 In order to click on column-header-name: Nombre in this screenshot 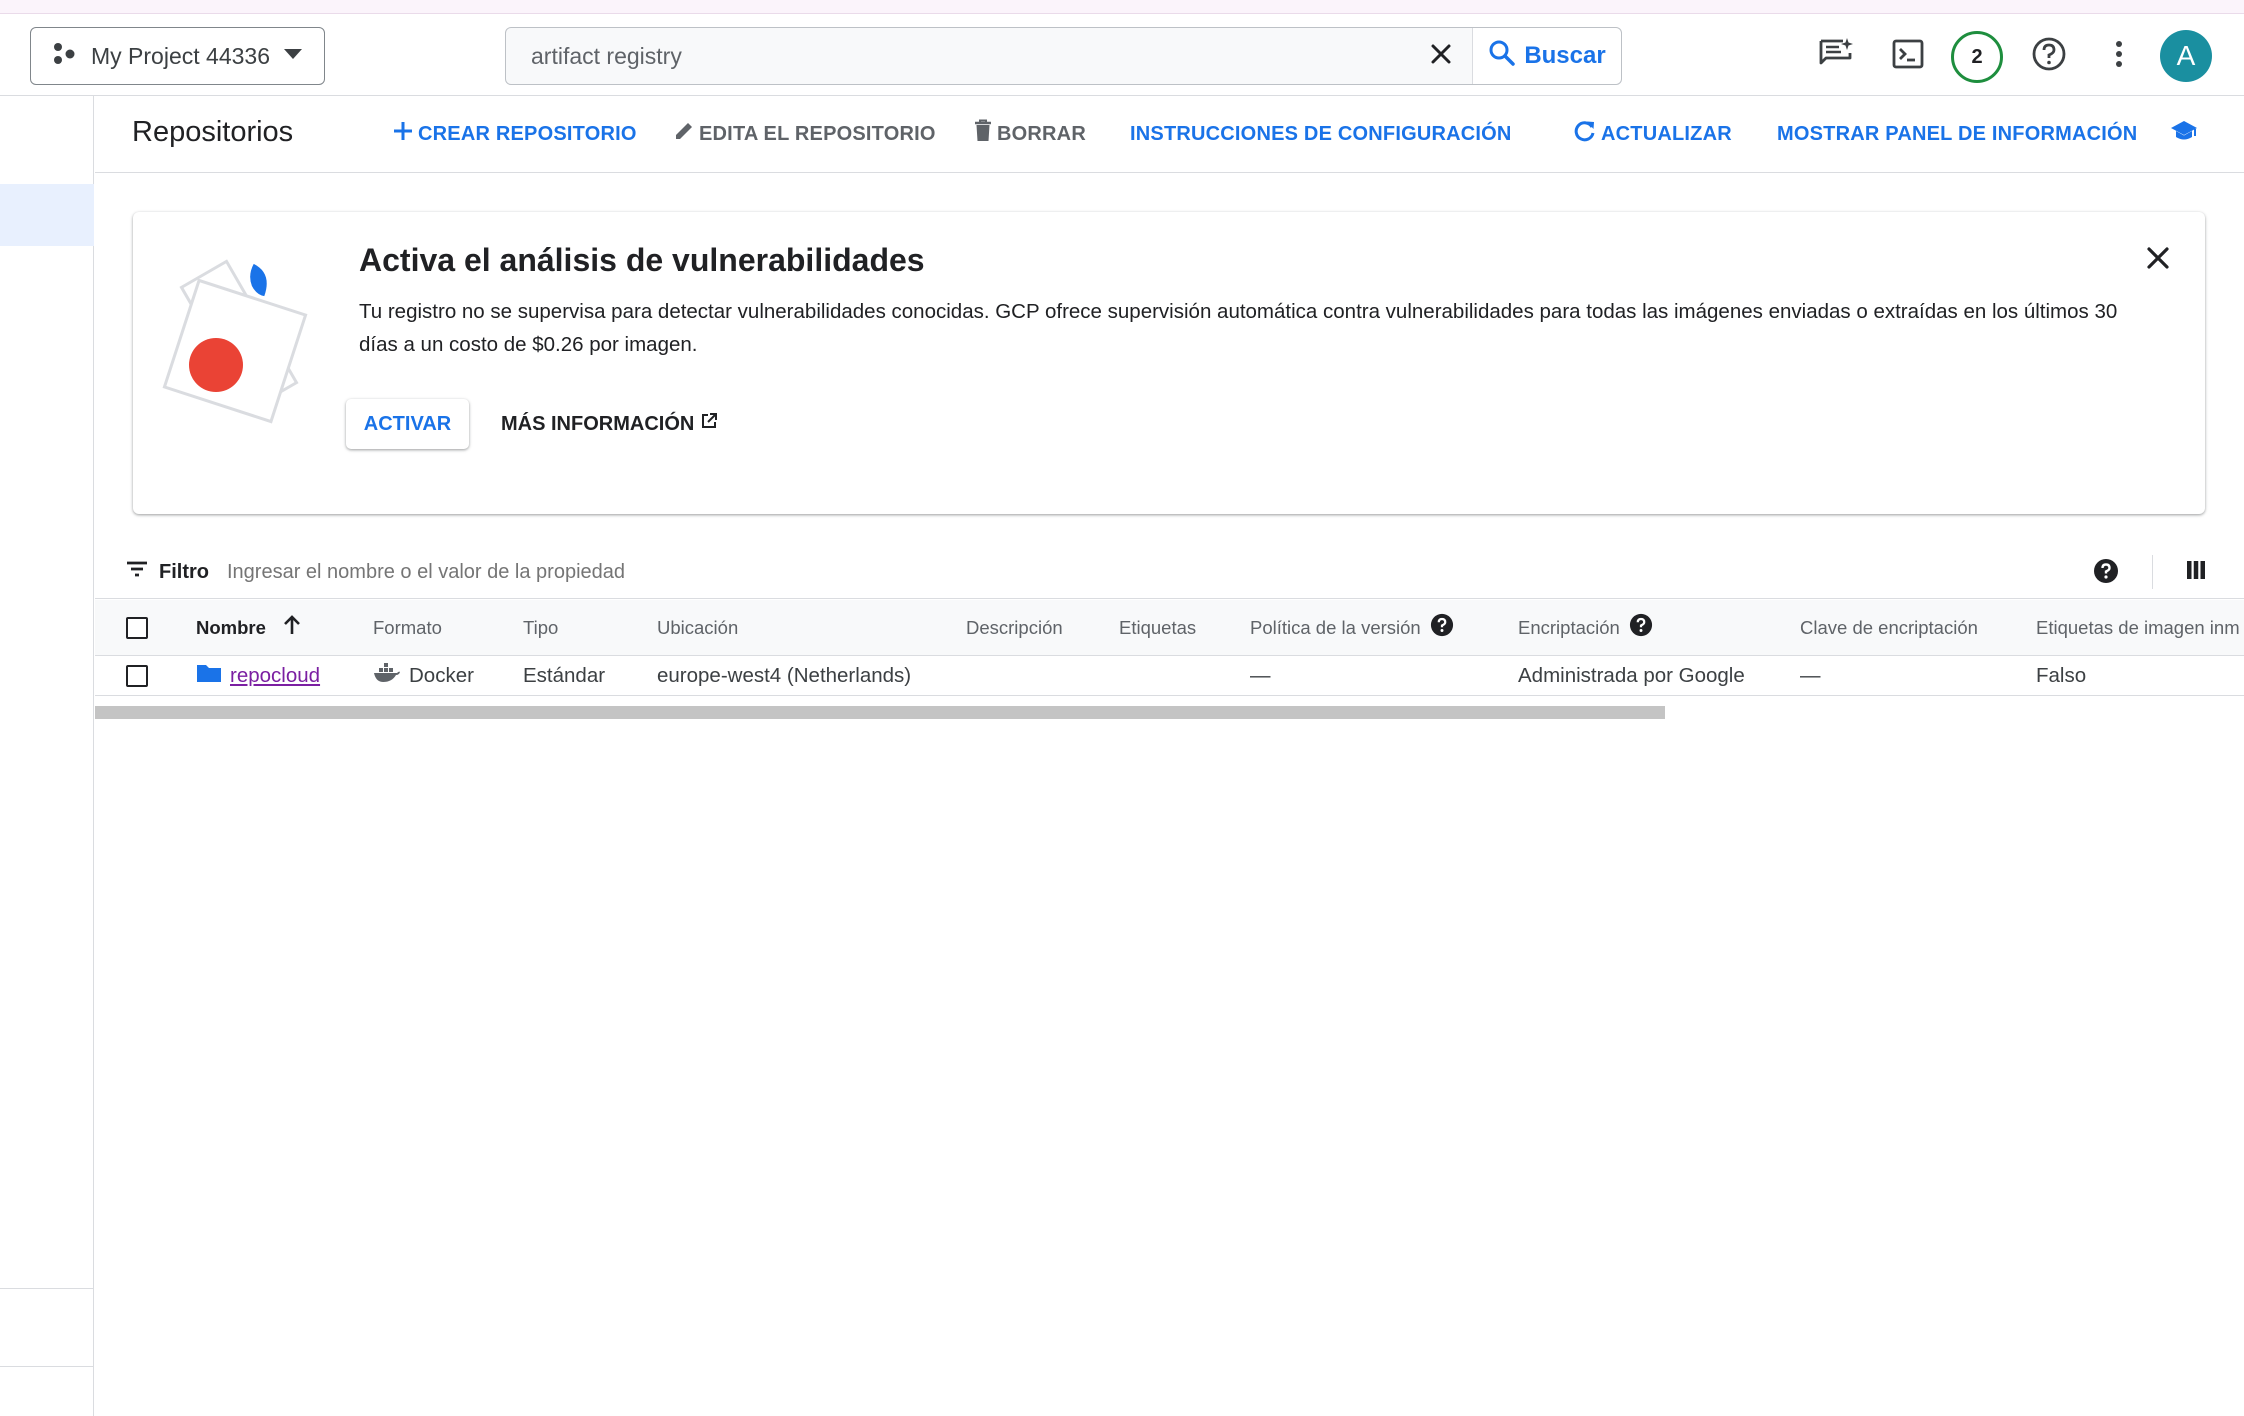, I will do `click(249, 627)`.